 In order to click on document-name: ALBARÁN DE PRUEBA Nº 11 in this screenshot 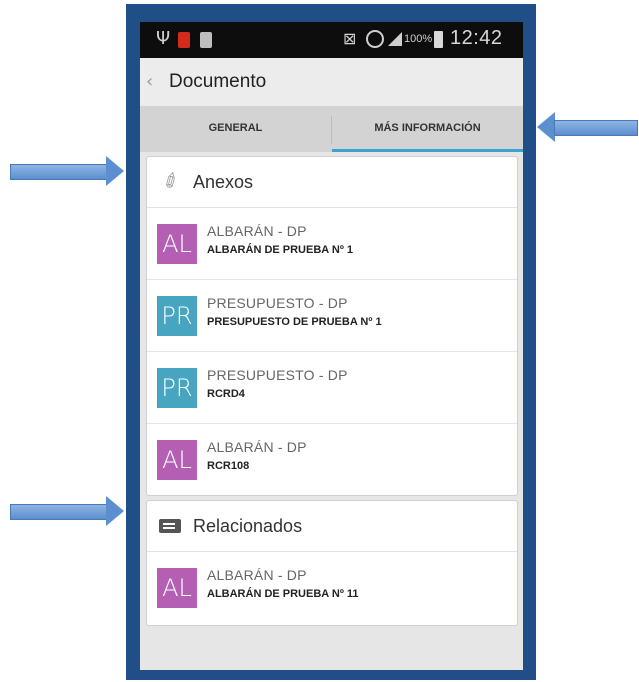, I will do `click(283, 594)`.